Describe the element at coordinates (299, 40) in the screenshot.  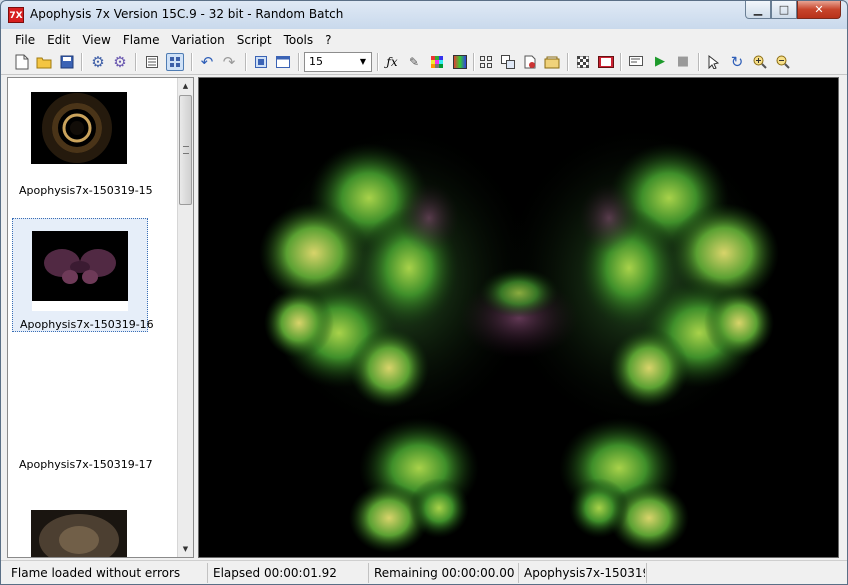
I see `menu-tools: Tools` at that location.